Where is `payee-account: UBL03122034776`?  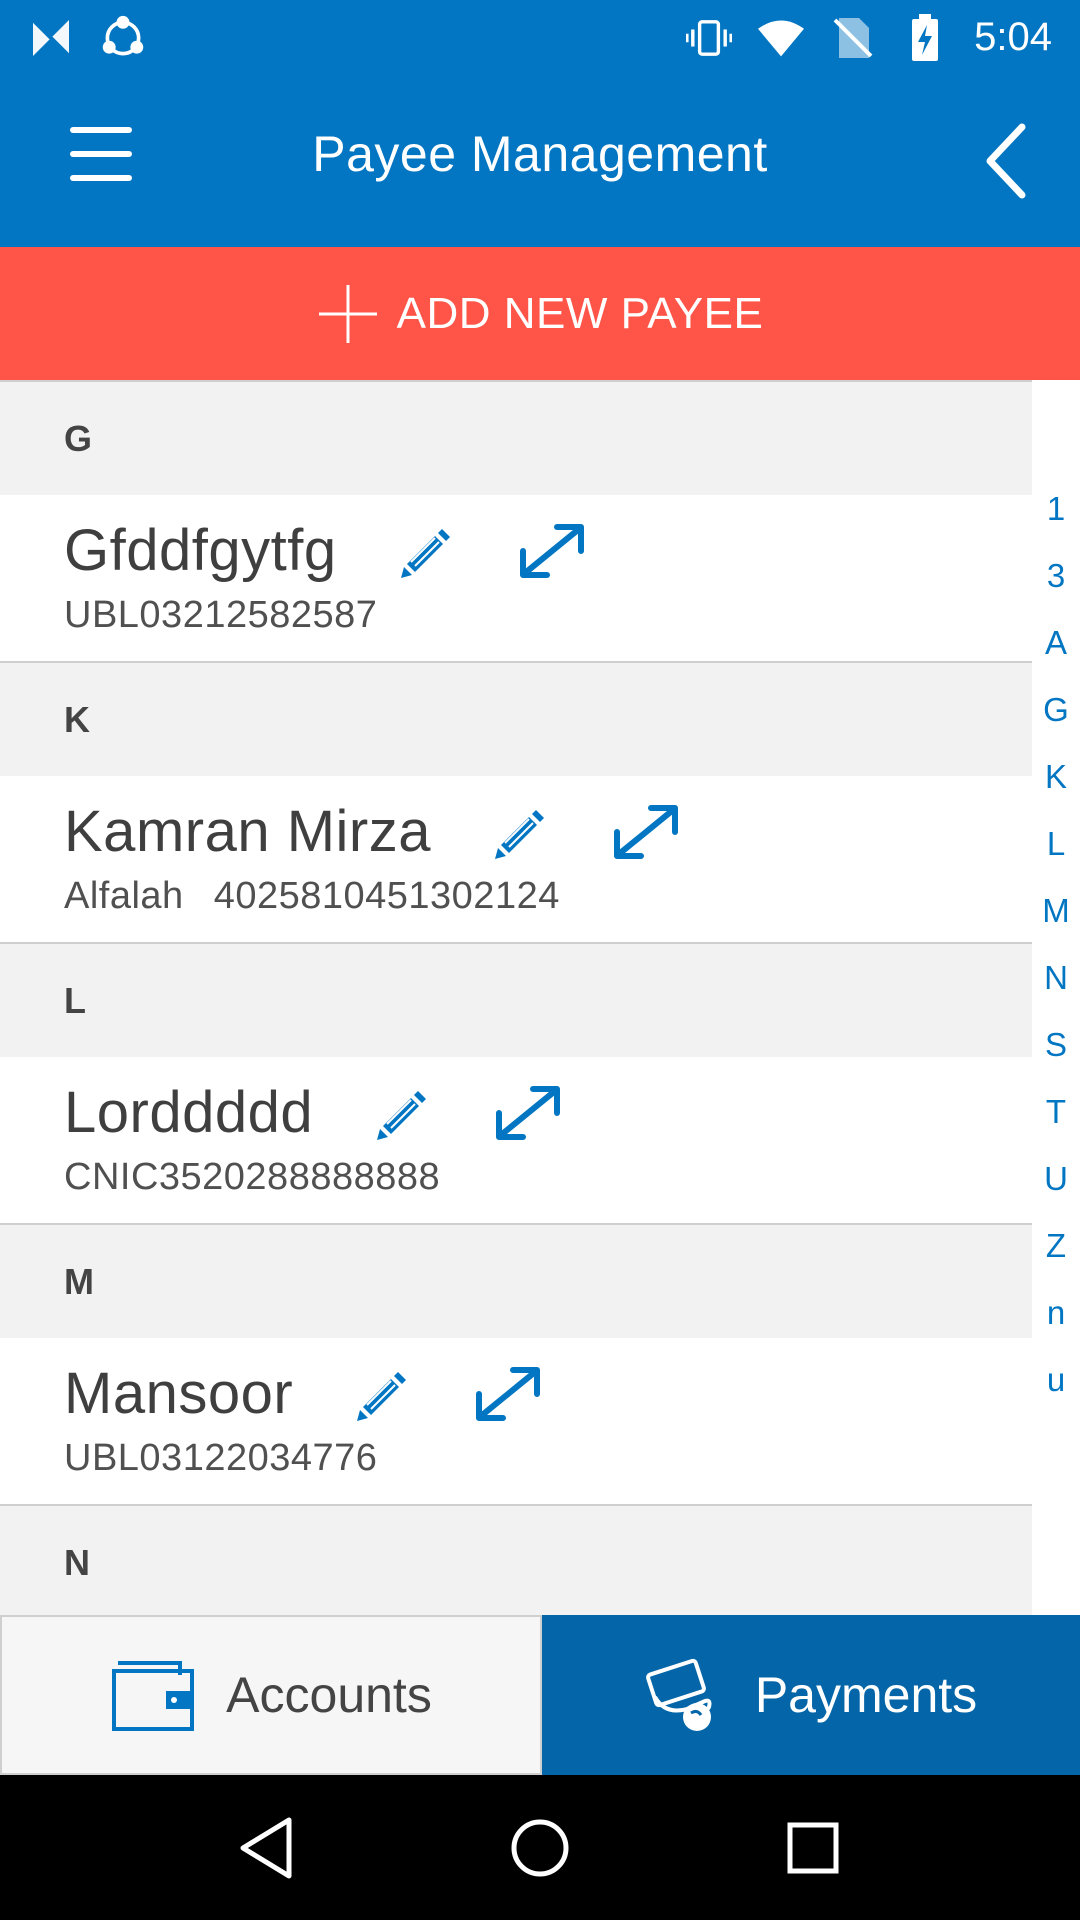
payee-account: UBL03122034776 is located at coordinates (221, 1458).